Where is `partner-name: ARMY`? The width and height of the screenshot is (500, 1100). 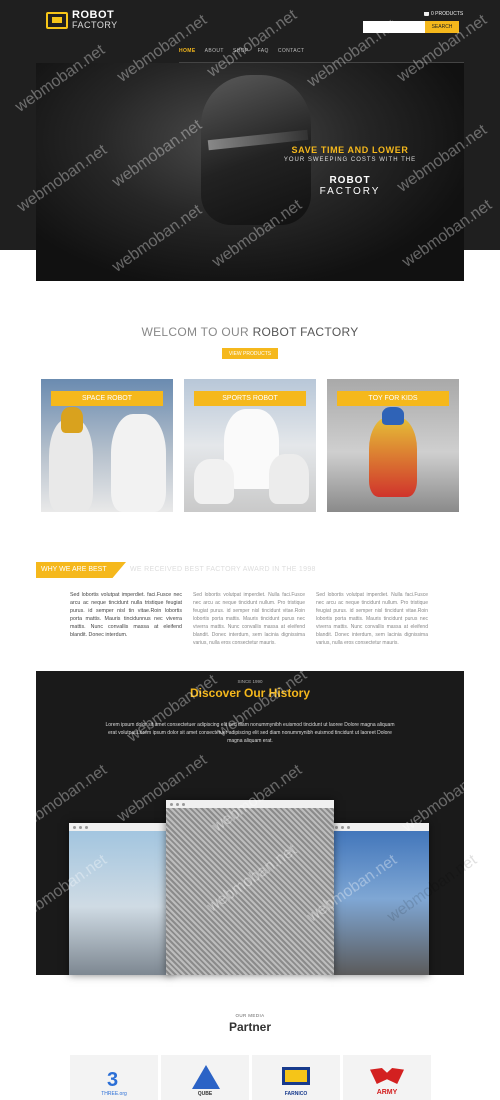
partner-name: ARMY is located at coordinates (387, 1092).